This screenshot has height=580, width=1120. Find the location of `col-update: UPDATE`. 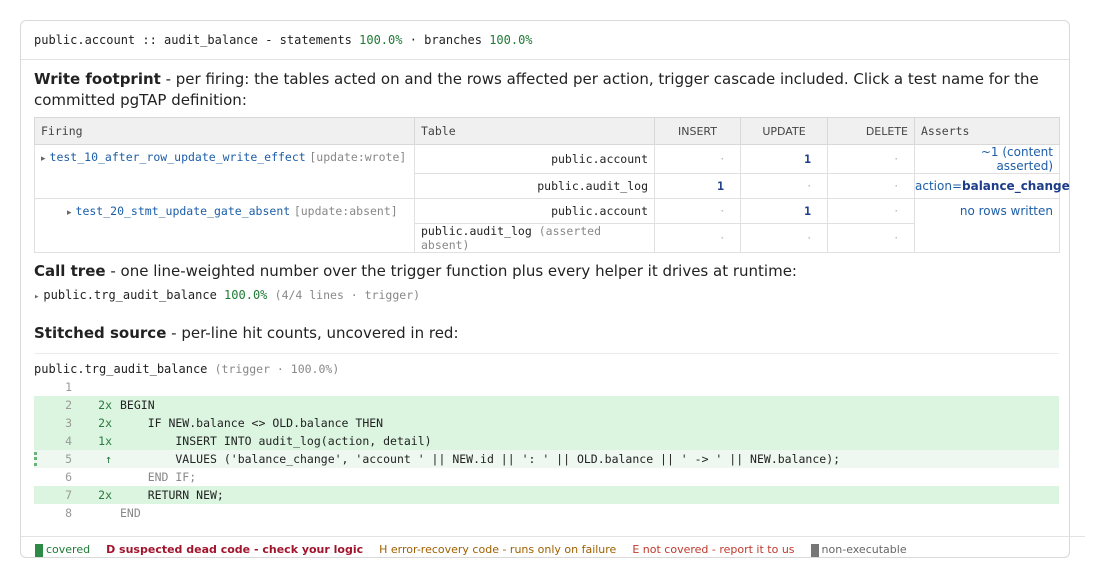

col-update: UPDATE is located at coordinates (784, 131).